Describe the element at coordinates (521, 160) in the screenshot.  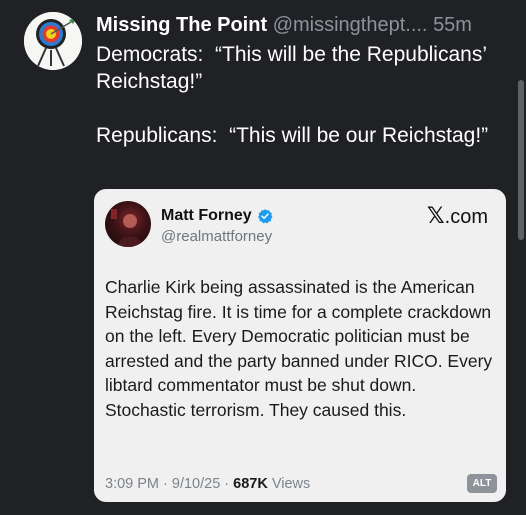
I see `scrollbar` at that location.